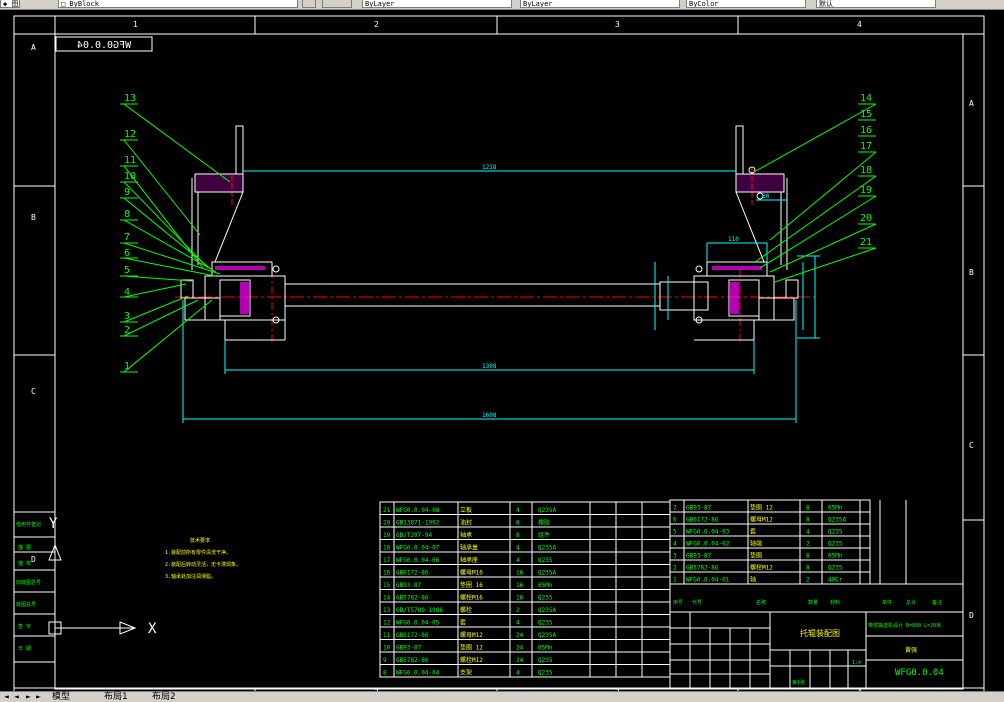 The height and width of the screenshot is (702, 1004). What do you see at coordinates (437, 4) in the screenshot?
I see `linetype-dropdown: ByLayer` at bounding box center [437, 4].